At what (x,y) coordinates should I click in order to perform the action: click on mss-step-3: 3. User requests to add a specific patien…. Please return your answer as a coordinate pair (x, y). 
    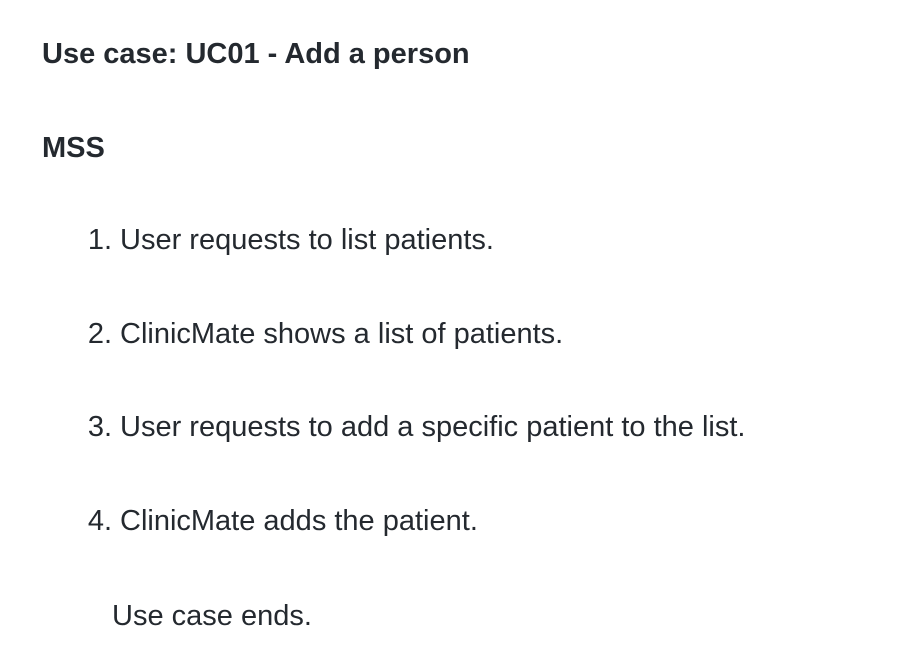
    Looking at the image, I should click on (394, 427).